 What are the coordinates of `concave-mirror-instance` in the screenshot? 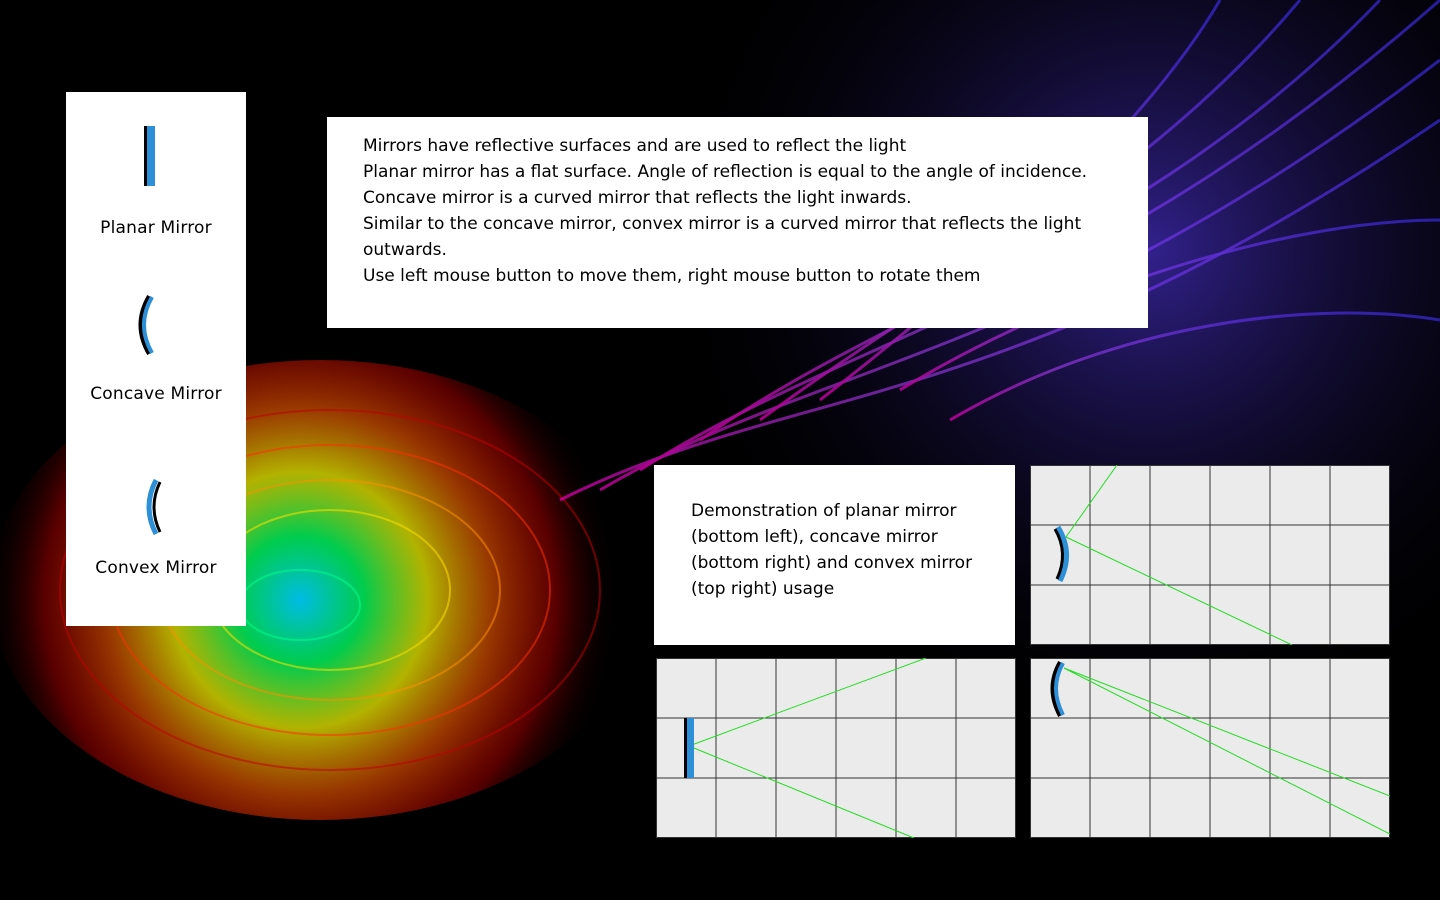 It's located at (1057, 689).